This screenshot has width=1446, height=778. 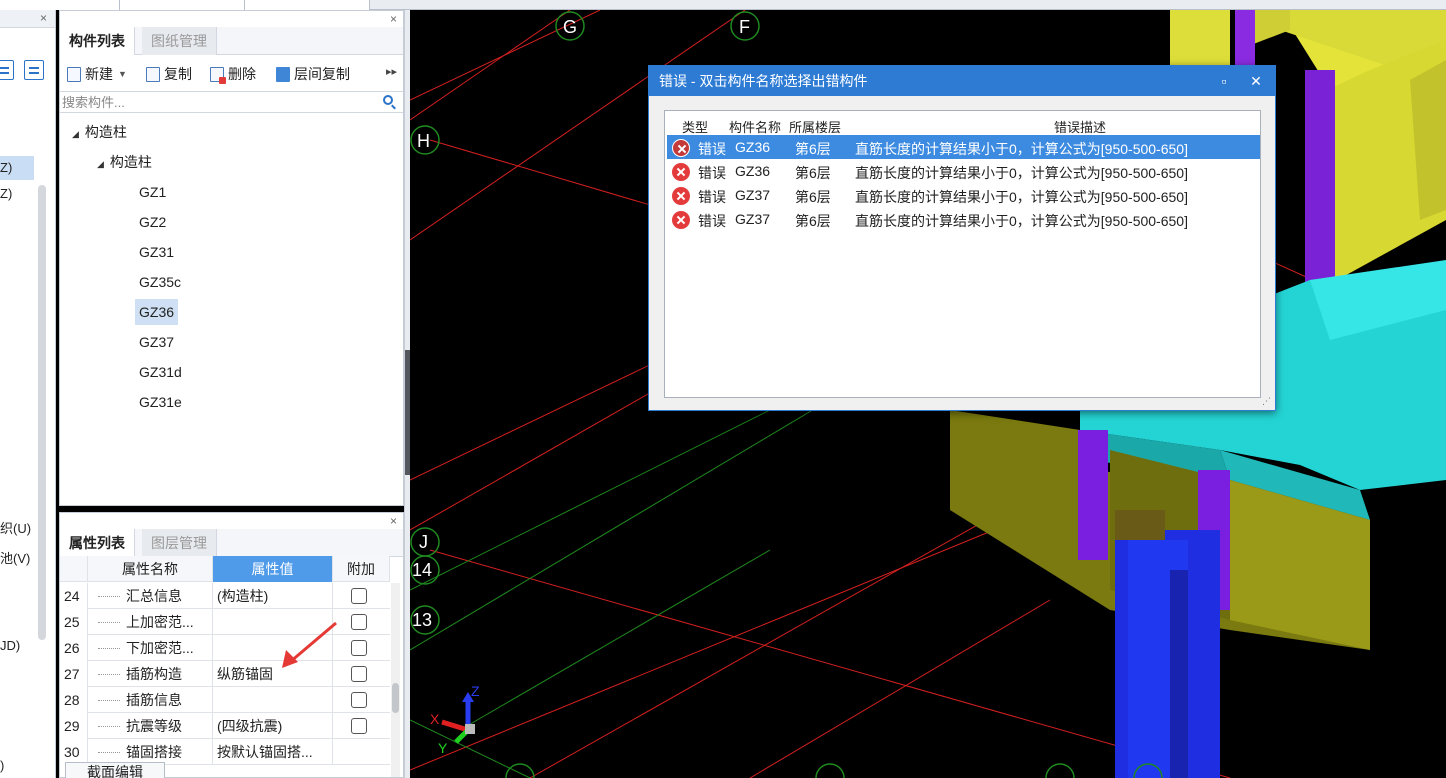 What do you see at coordinates (962, 81) in the screenshot?
I see `dialog-title: 错误 - 双击构件名称选择出错构件` at bounding box center [962, 81].